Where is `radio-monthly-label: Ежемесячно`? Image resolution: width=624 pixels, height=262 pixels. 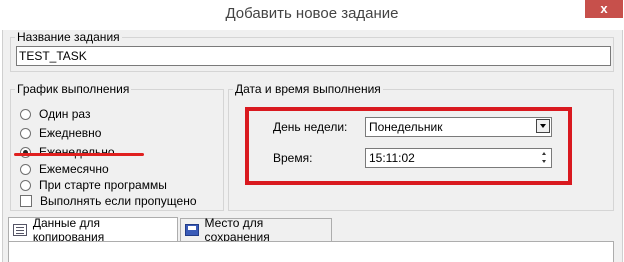
radio-monthly-label: Ежемесячно is located at coordinates (74, 169).